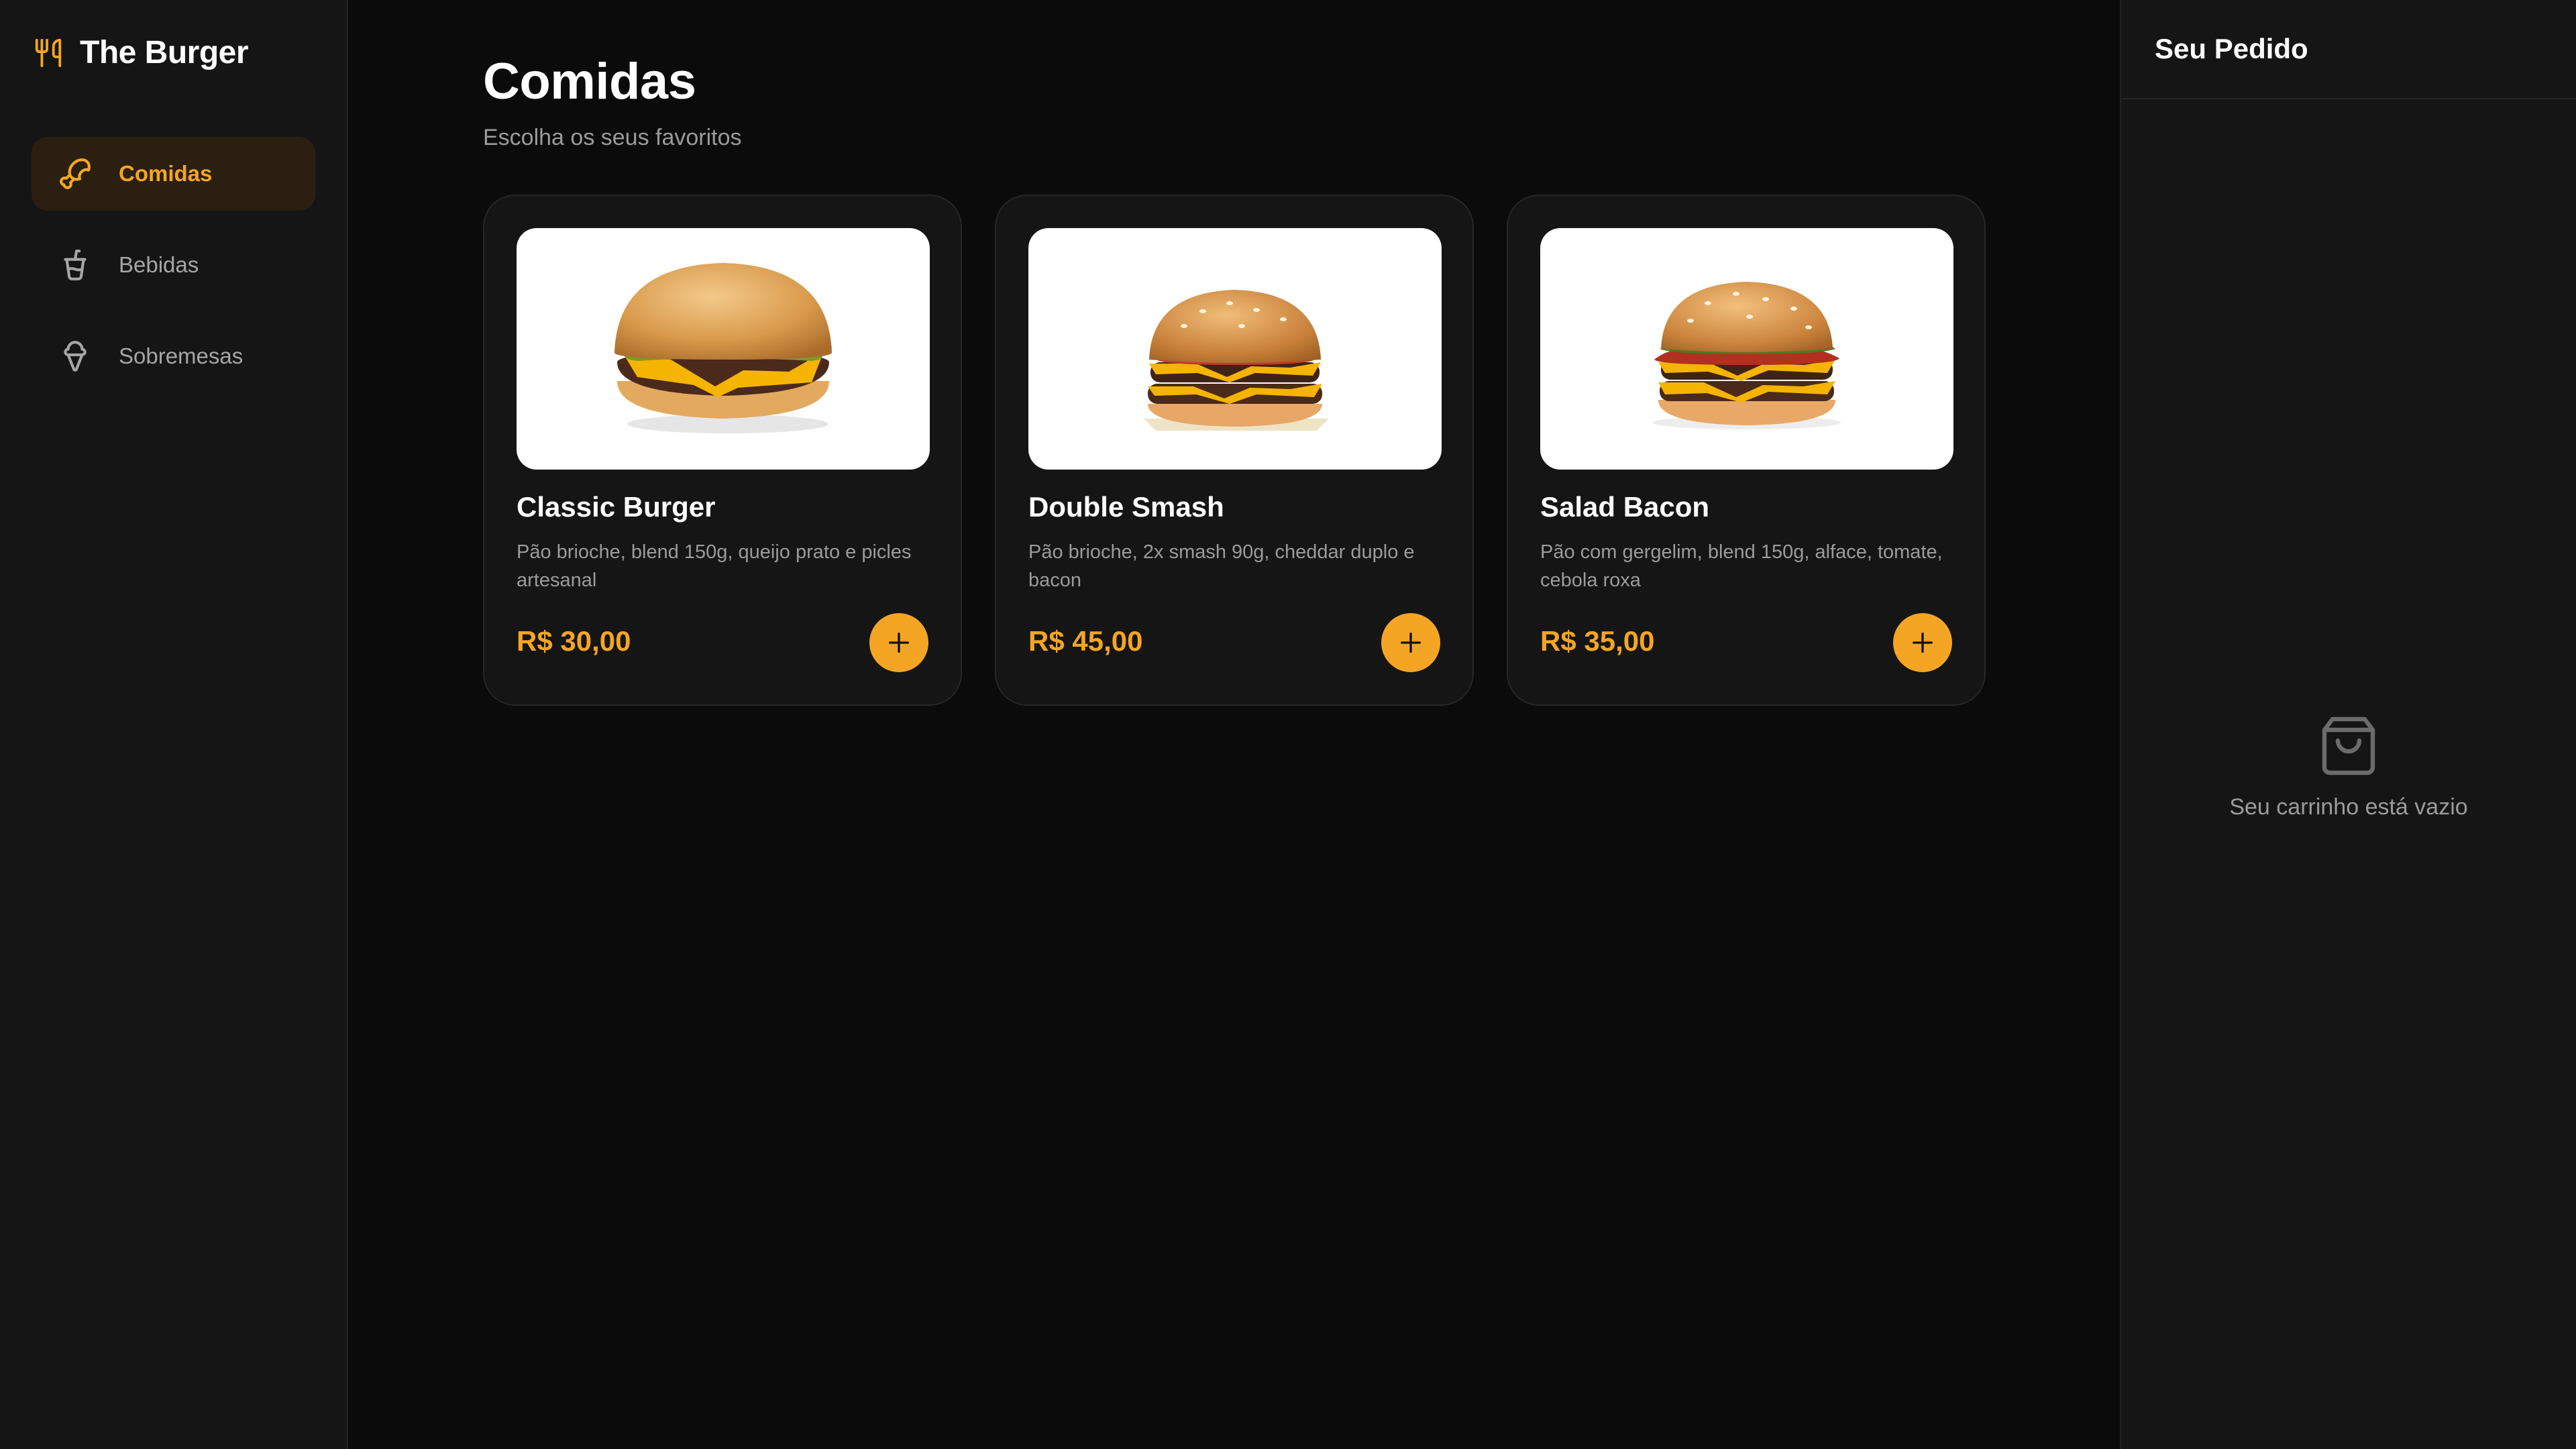 The image size is (2576, 1449). Describe the element at coordinates (75, 265) in the screenshot. I see `cup-icon` at that location.